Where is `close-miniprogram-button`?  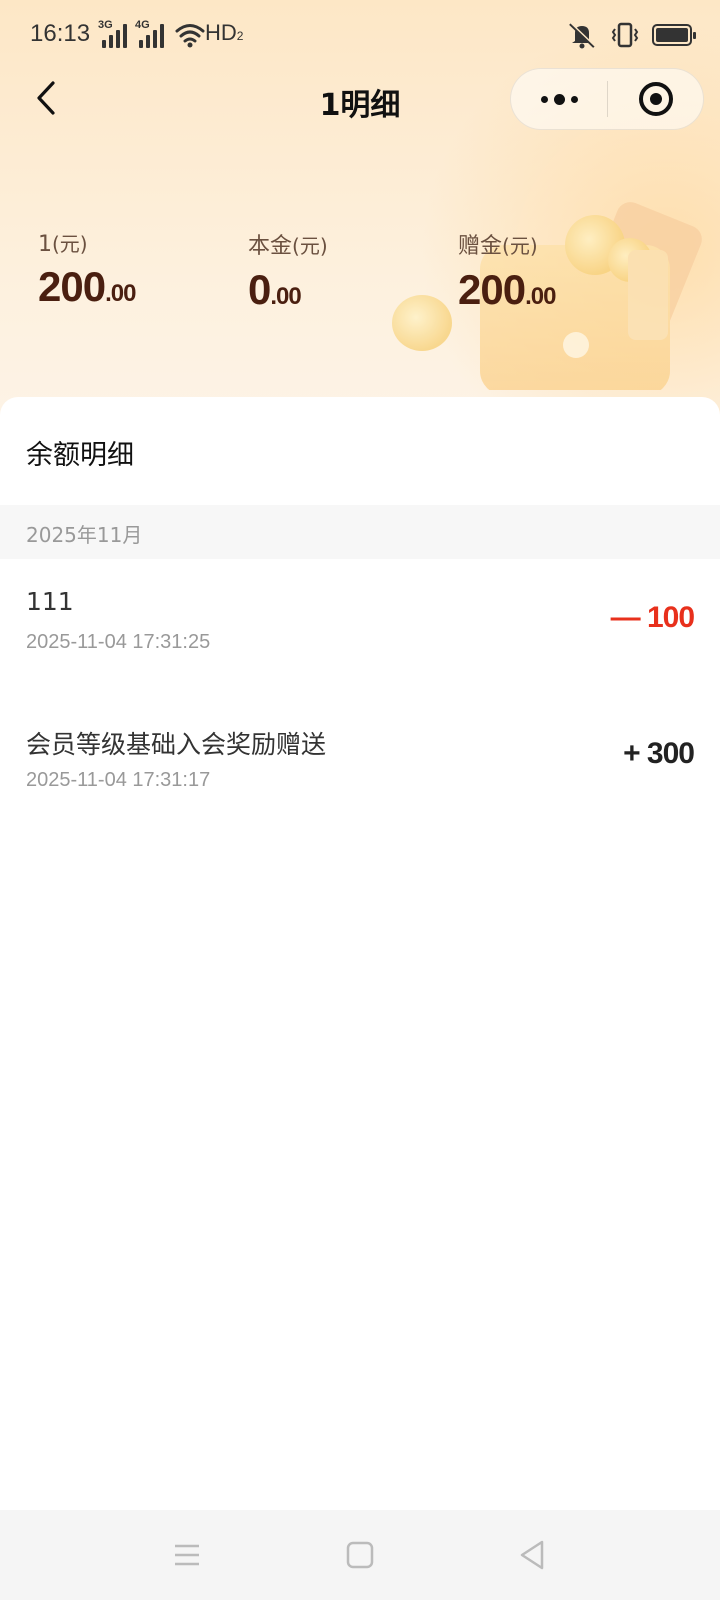 close-miniprogram-button is located at coordinates (655, 99).